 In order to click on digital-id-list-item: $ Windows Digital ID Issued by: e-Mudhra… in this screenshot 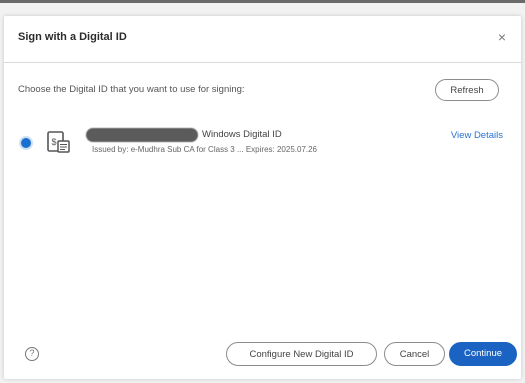, I will do `click(262, 144)`.